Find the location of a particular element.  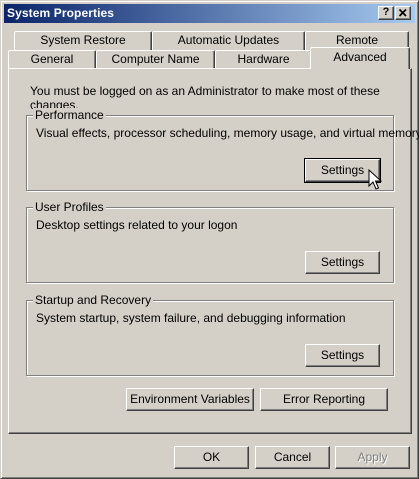

apply-button: Apply is located at coordinates (372, 457).